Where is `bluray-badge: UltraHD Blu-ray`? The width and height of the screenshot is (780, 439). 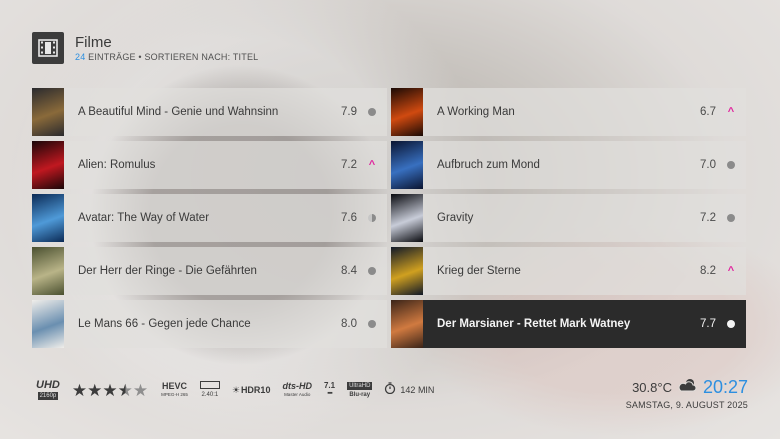
bluray-badge: UltraHD Blu-ray is located at coordinates (360, 390).